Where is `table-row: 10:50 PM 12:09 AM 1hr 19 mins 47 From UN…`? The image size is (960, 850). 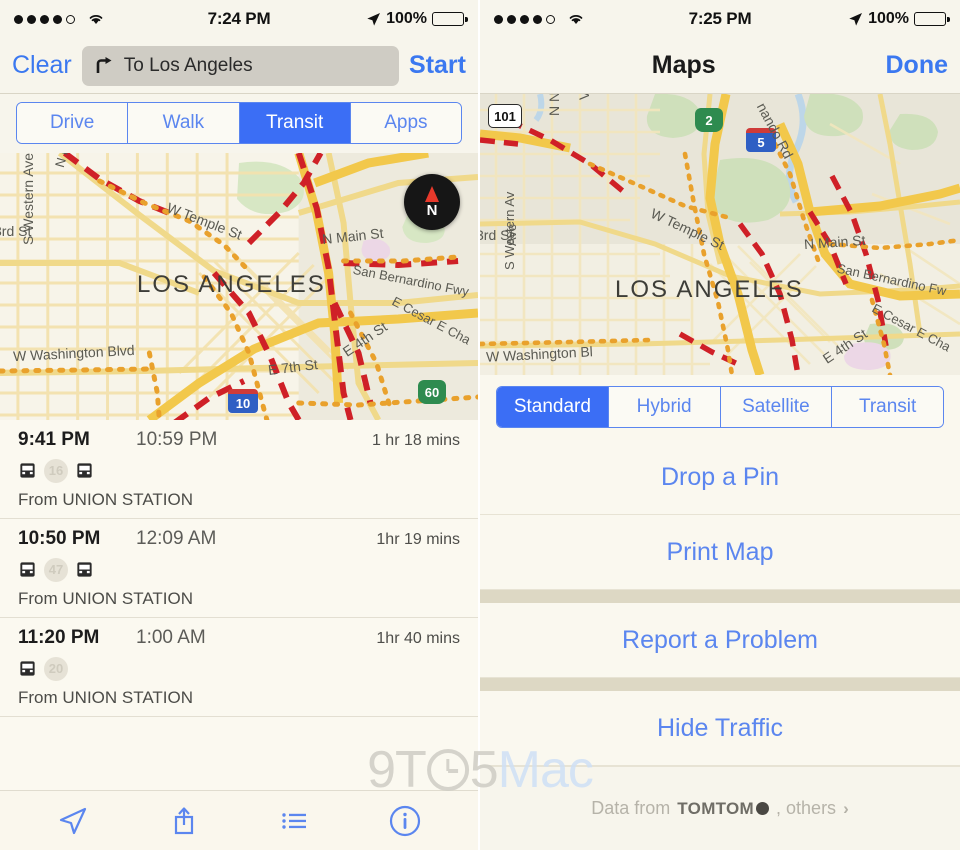
table-row: 10:50 PM 12:09 AM 1hr 19 mins 47 From UN… is located at coordinates (239, 568).